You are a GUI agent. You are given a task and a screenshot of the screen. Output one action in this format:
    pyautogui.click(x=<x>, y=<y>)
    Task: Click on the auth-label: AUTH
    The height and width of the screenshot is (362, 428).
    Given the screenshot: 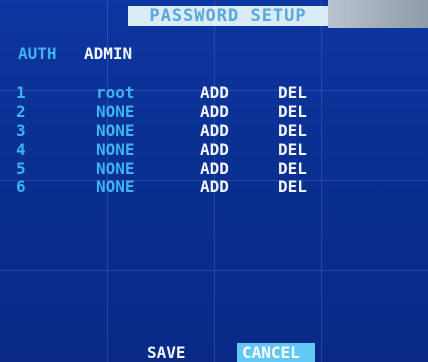 What is the action you would take?
    pyautogui.click(x=37, y=53)
    